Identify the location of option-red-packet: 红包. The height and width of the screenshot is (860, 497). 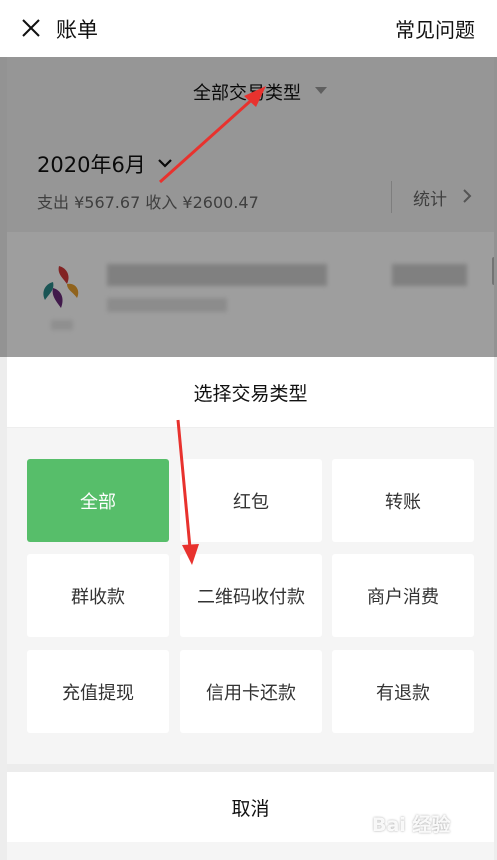
(251, 500).